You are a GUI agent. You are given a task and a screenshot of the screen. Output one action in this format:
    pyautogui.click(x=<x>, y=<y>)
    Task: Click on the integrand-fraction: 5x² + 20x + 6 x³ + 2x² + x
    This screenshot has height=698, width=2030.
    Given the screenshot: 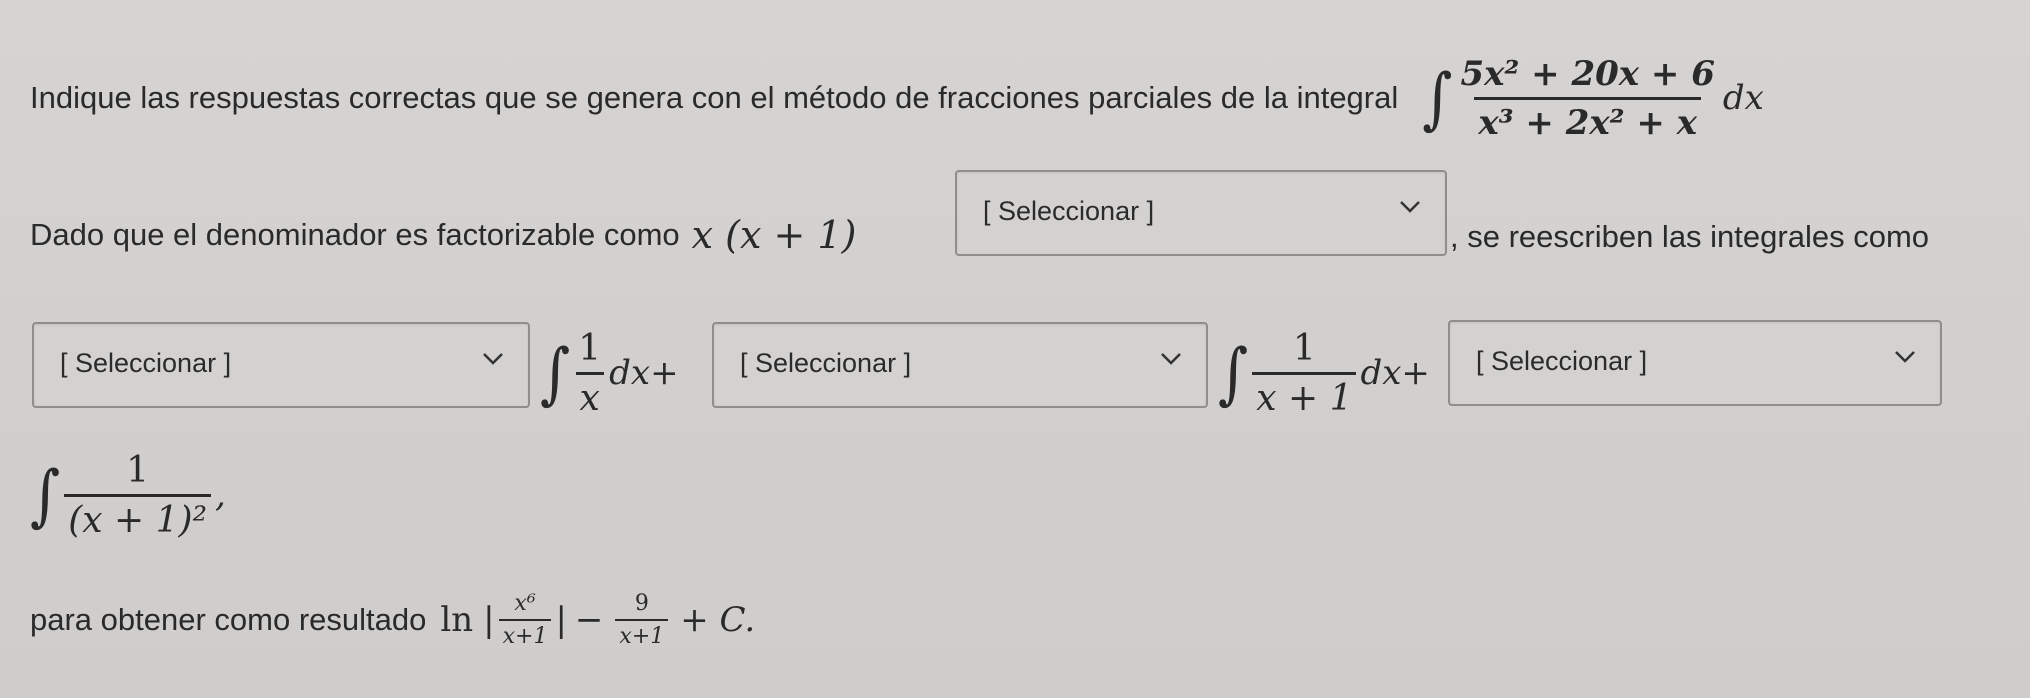 What is the action you would take?
    pyautogui.click(x=1587, y=98)
    